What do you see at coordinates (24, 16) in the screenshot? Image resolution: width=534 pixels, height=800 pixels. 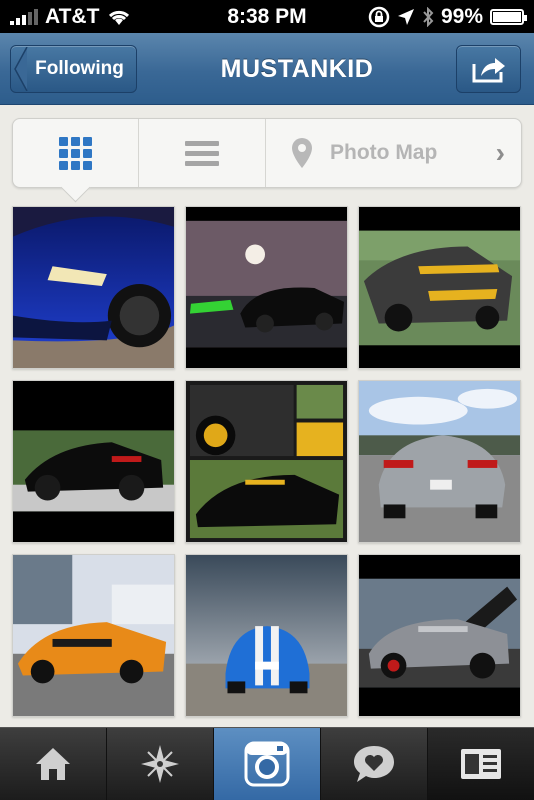 I see `signal-strength-icon` at bounding box center [24, 16].